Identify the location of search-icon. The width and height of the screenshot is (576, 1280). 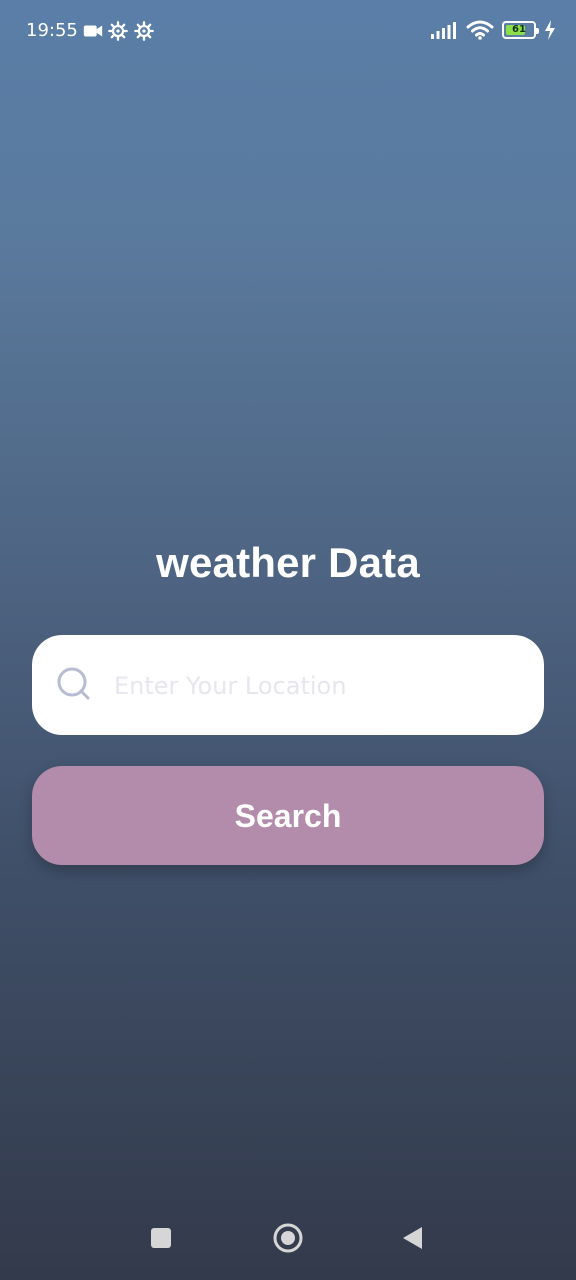
(73, 683).